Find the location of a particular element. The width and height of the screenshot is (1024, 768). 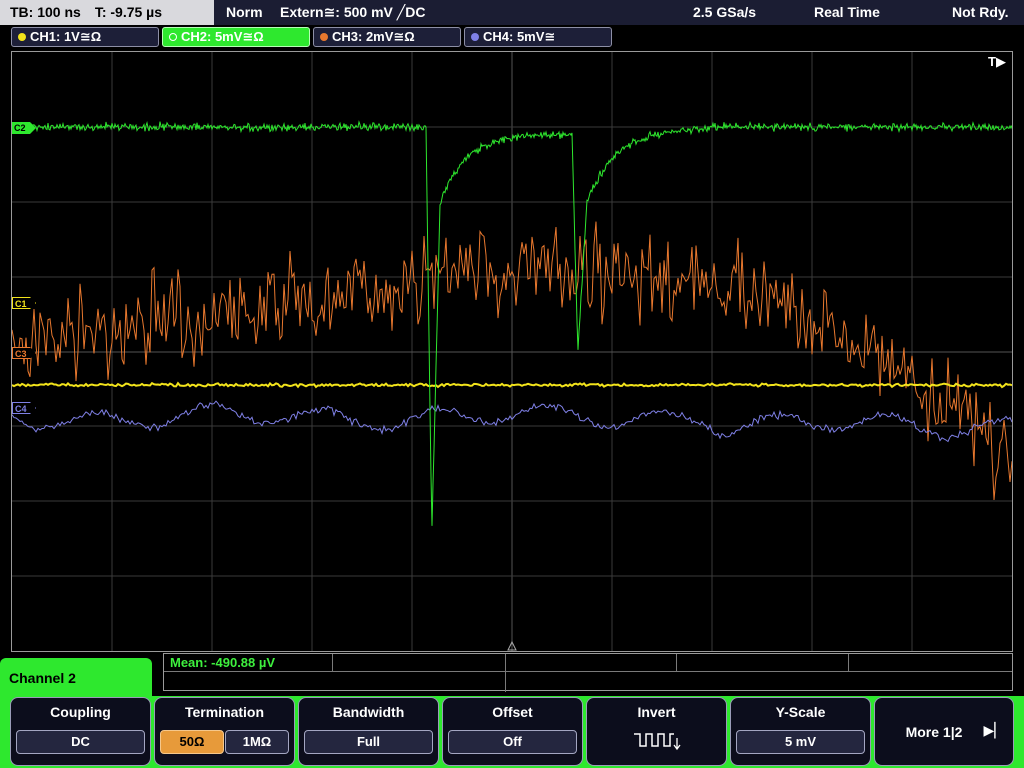

trigger-mode: Norm is located at coordinates (244, 12).